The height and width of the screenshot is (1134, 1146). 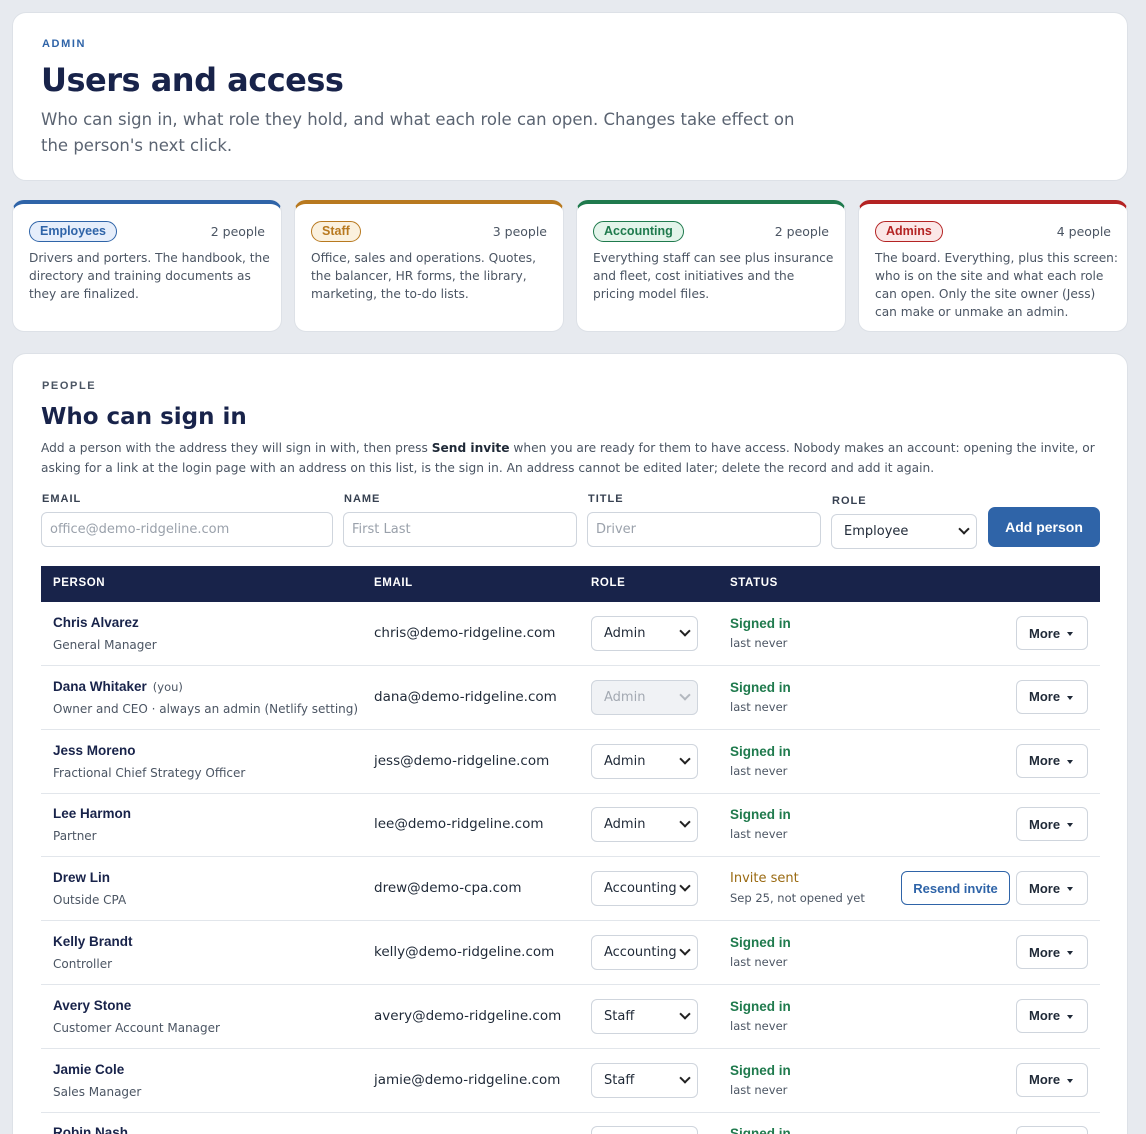 I want to click on person-name: Kelly Brandt, so click(x=93, y=941).